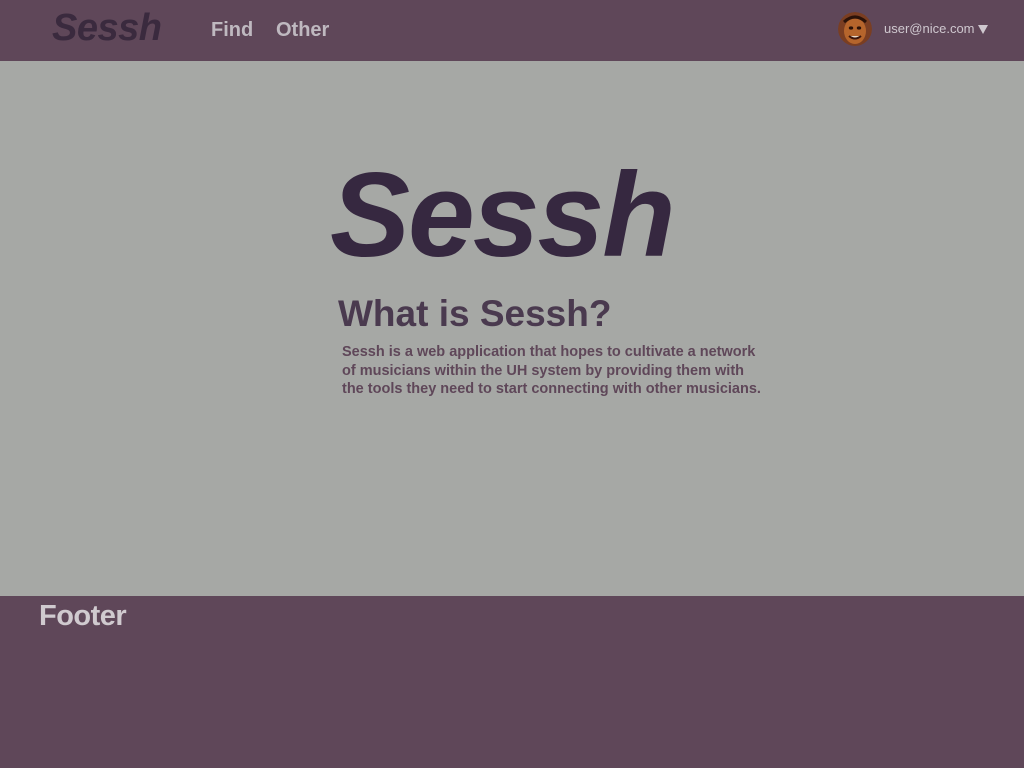 This screenshot has width=1024, height=768. I want to click on about-heading: What is Sessh?, so click(475, 313).